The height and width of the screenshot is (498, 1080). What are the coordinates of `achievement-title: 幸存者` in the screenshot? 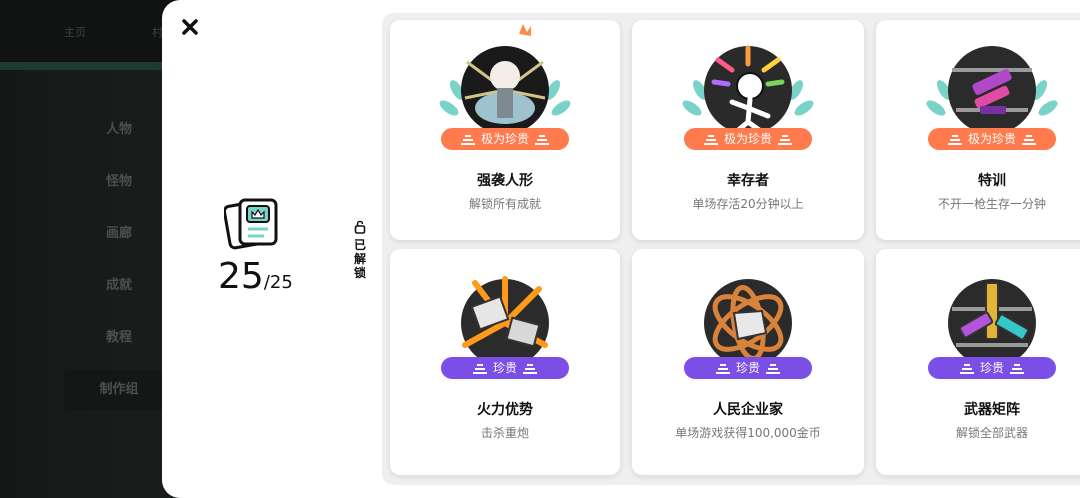 It's located at (748, 181).